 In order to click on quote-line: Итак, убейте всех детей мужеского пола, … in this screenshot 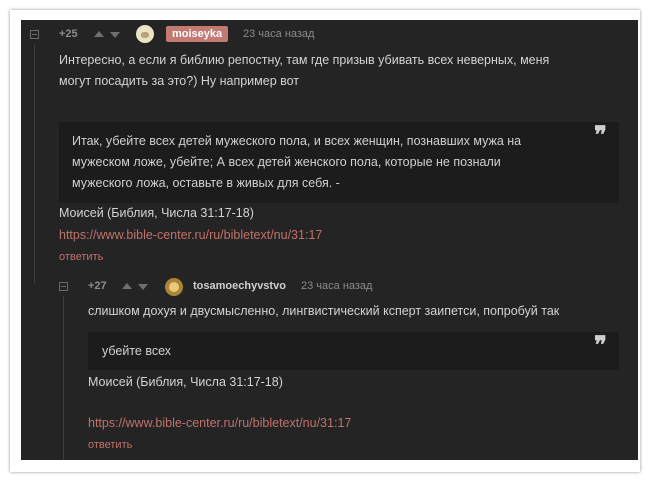, I will do `click(297, 141)`.